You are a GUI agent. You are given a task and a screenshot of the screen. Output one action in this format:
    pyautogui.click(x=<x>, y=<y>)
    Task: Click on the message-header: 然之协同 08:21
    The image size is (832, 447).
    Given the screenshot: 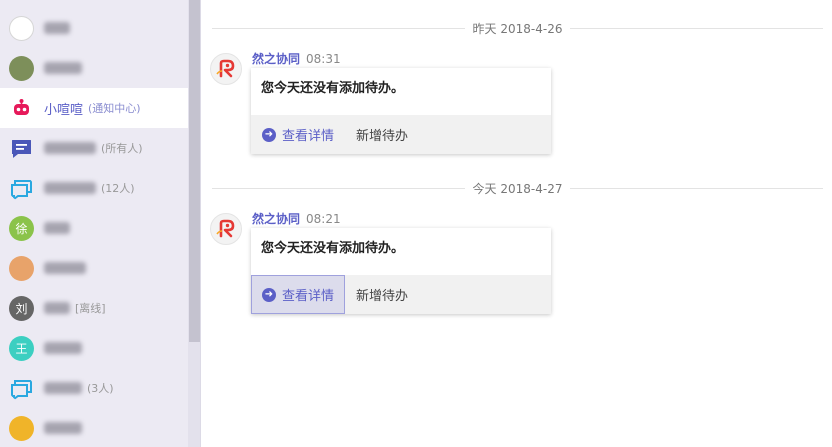 What is the action you would take?
    pyautogui.click(x=296, y=218)
    